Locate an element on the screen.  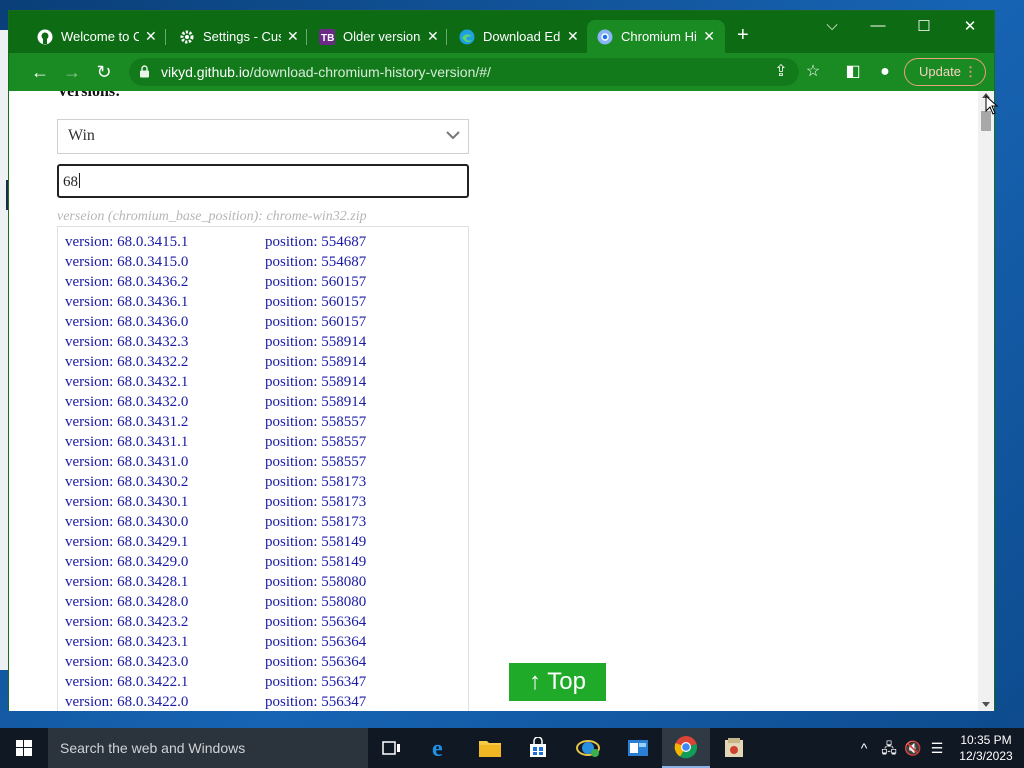
taskbar-clock: 10:35 PM 12/3/2023 is located at coordinates (986, 748).